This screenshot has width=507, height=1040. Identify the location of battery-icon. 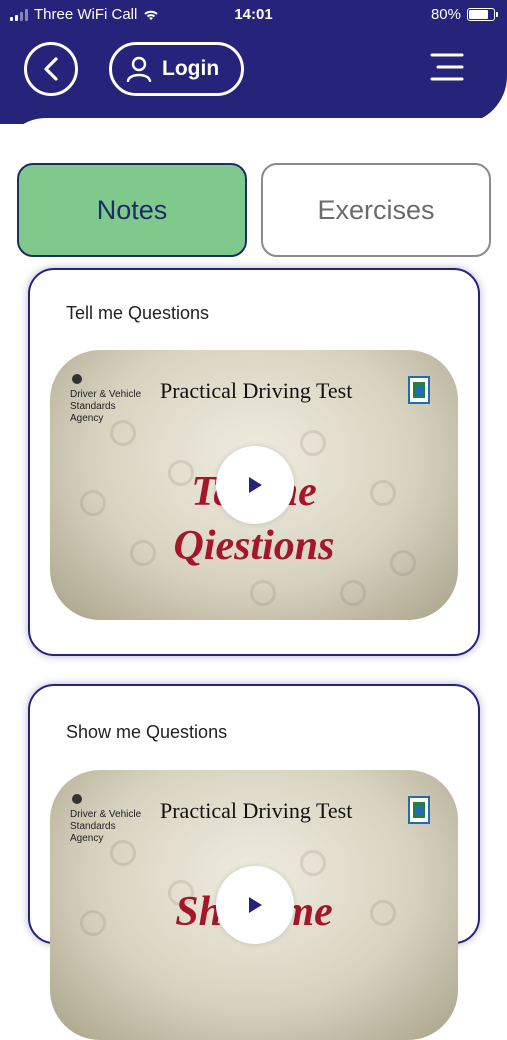
(482, 14).